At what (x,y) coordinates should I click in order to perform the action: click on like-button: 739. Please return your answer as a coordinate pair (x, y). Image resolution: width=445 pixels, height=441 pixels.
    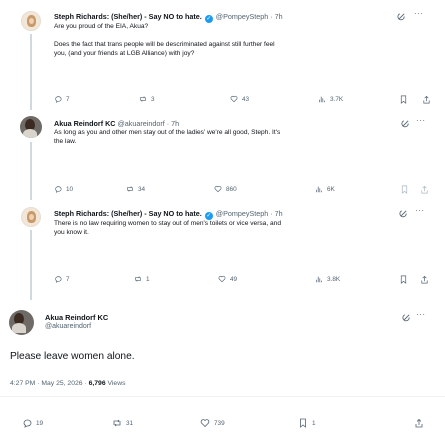
    Looking at the image, I should click on (212, 423).